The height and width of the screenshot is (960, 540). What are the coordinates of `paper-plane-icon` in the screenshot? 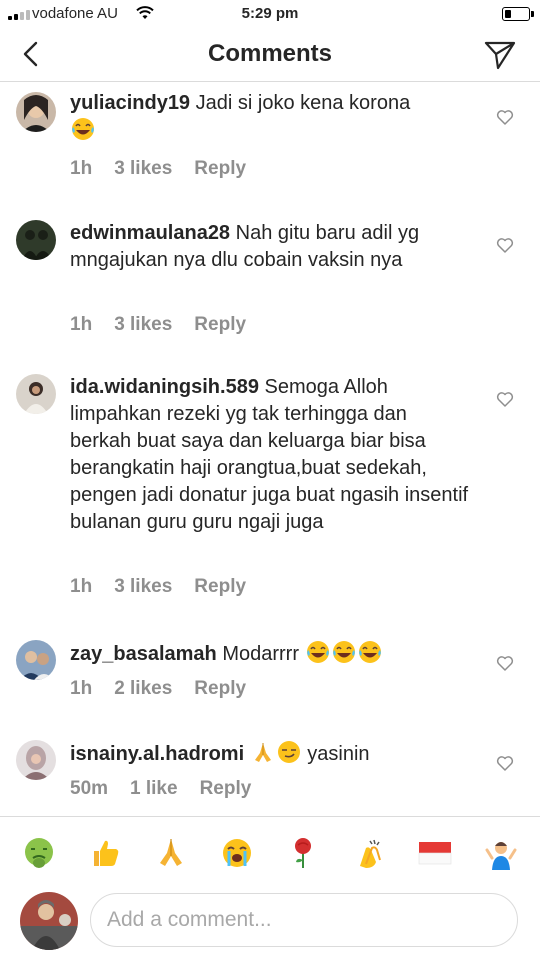 It's located at (500, 55).